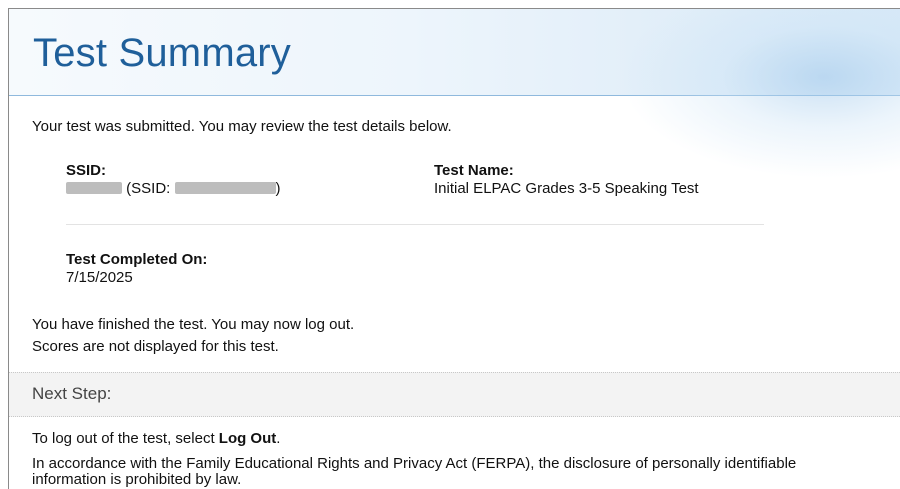 The height and width of the screenshot is (489, 900). What do you see at coordinates (72, 393) in the screenshot?
I see `next-step-title: Next Step:` at bounding box center [72, 393].